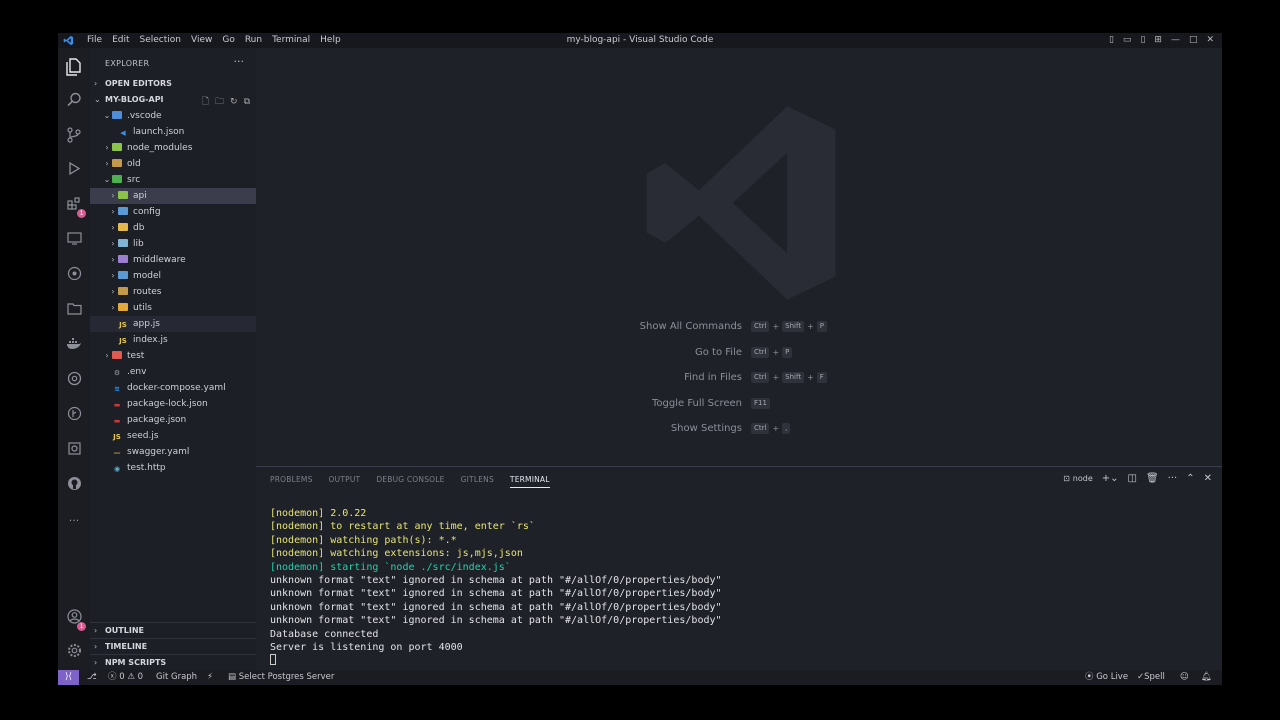  I want to click on git-graph-icon, so click(74, 416).